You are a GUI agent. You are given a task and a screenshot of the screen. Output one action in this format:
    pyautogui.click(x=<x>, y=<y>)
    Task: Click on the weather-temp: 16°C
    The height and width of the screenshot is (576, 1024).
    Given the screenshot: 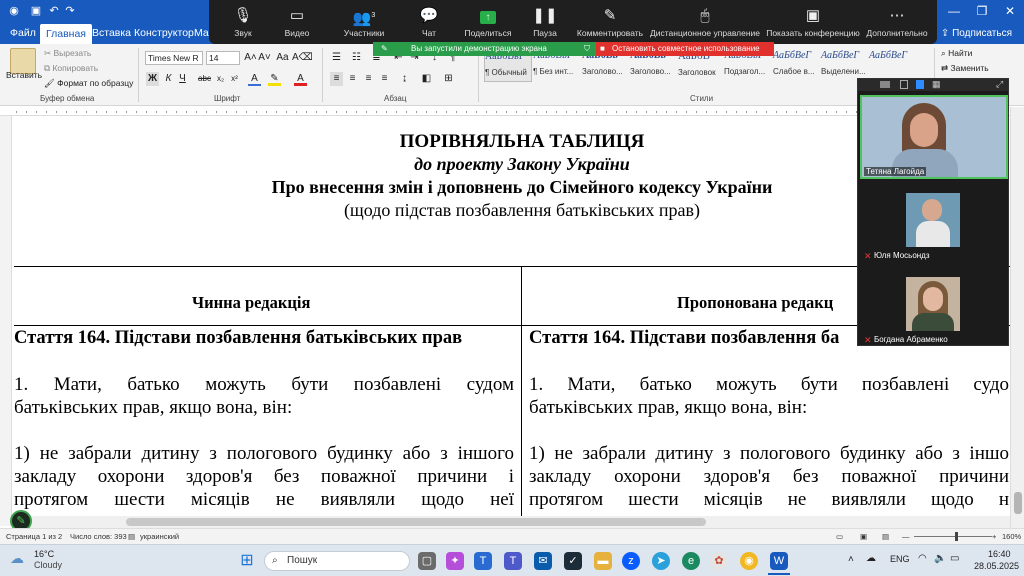 What is the action you would take?
    pyautogui.click(x=44, y=554)
    